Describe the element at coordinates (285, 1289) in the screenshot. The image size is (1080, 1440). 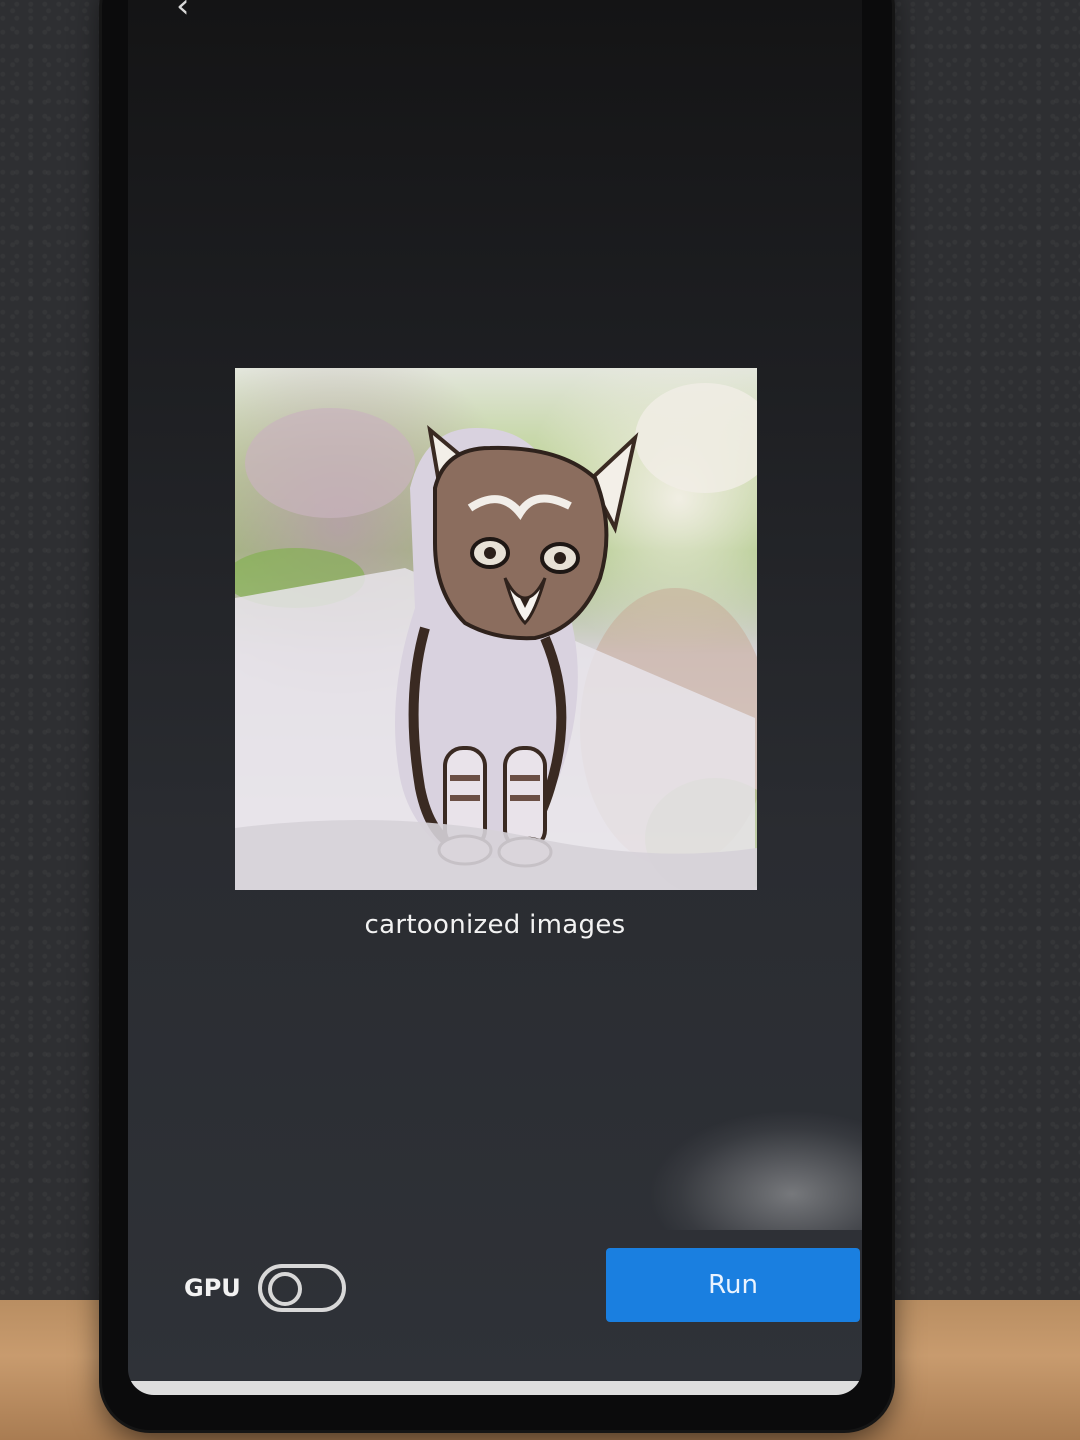
I see `gpu-toggle-knob` at that location.